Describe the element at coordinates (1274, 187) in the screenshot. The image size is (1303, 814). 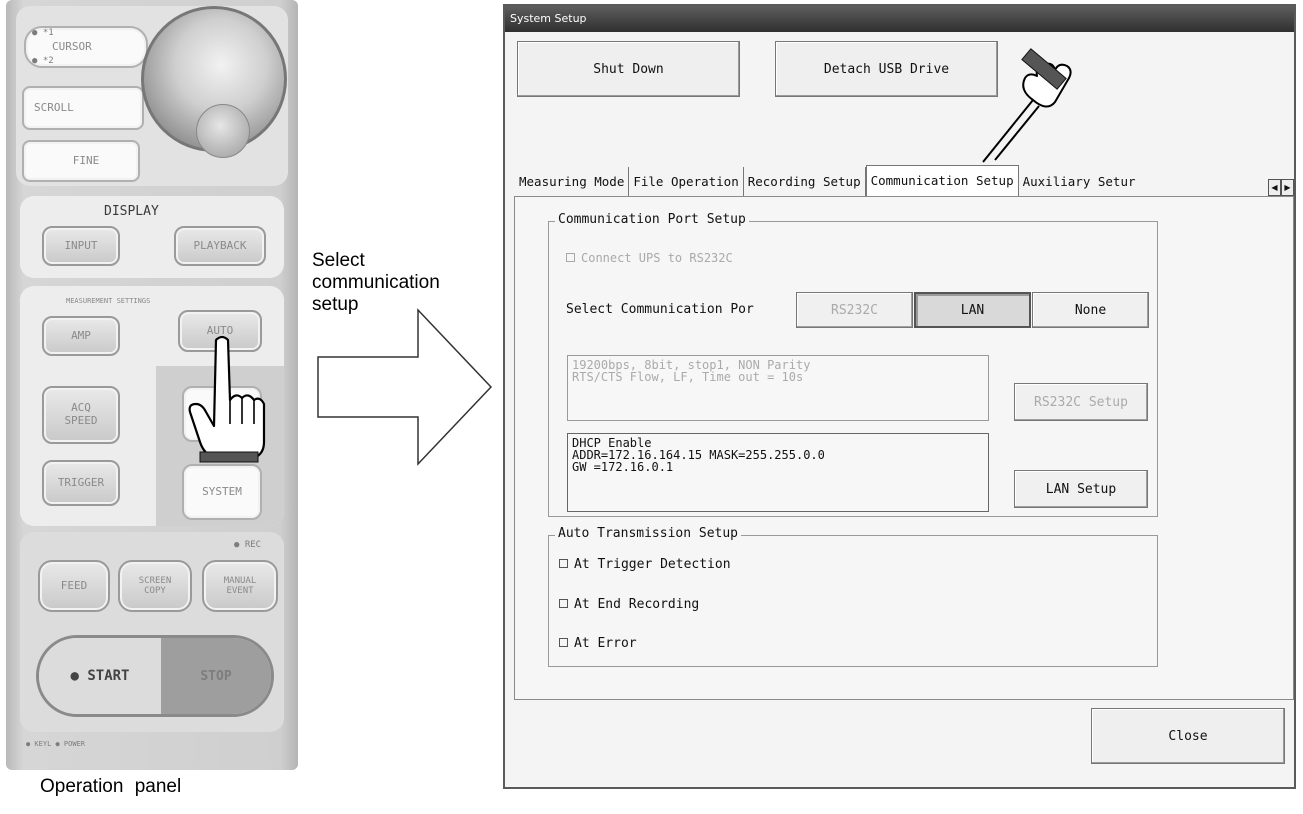
I see `tab-scroll-left-icon: ◀` at that location.